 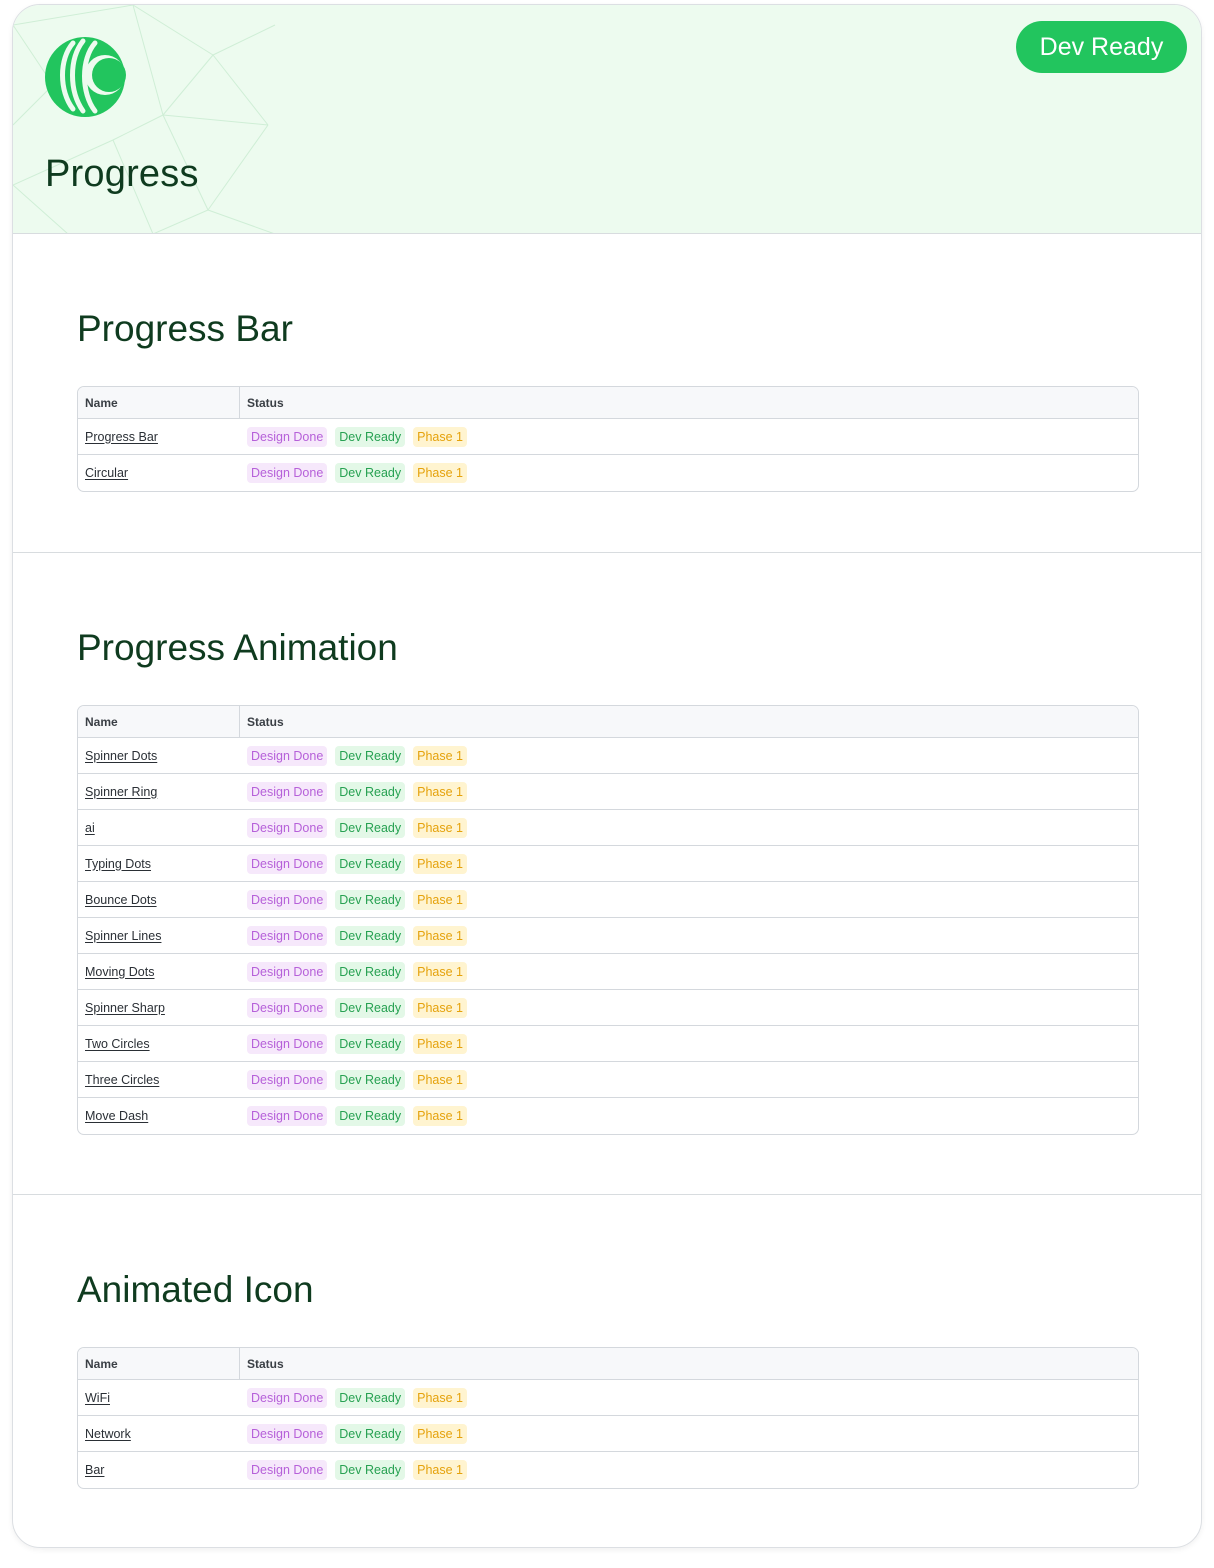 I want to click on name-cell: Bounce Dots, so click(x=159, y=899).